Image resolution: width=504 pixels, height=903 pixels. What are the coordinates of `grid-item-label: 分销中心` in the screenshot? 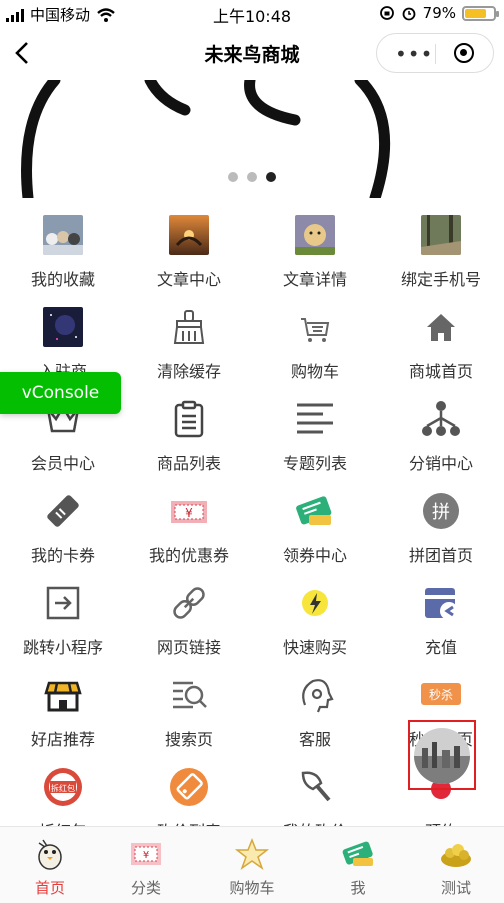 It's located at (440, 463).